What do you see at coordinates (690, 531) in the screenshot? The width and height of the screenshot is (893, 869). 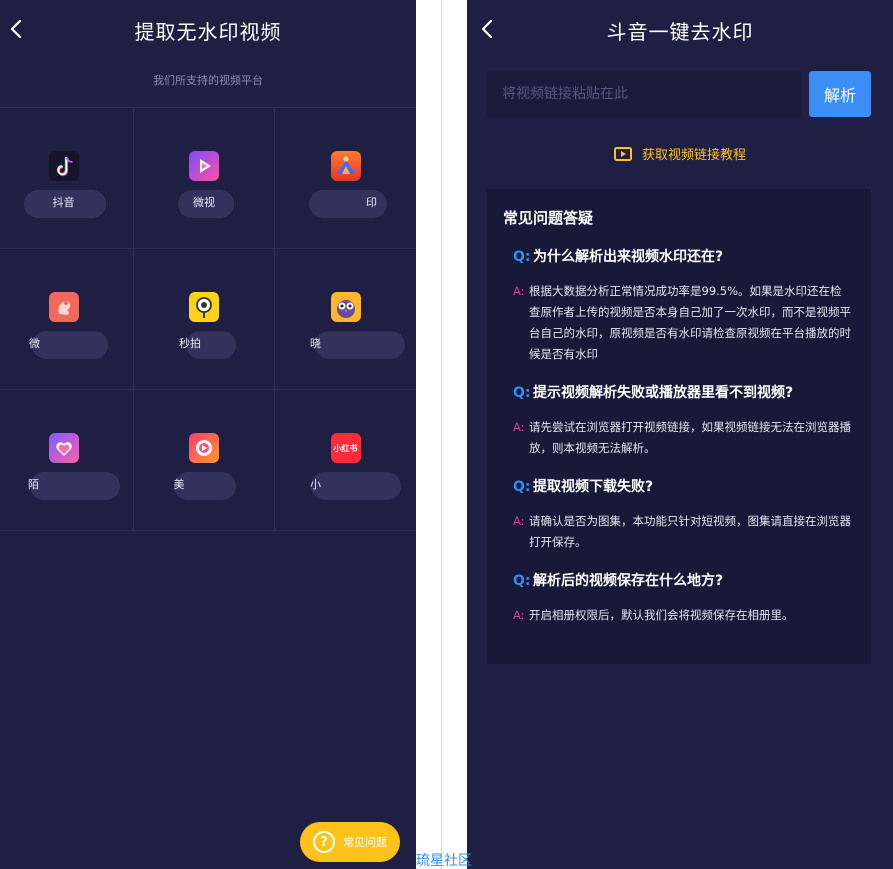 I see `answer-text: 请确认是否为图集，本功能只针对短视频，图集请直接在浏览器打开保存。` at bounding box center [690, 531].